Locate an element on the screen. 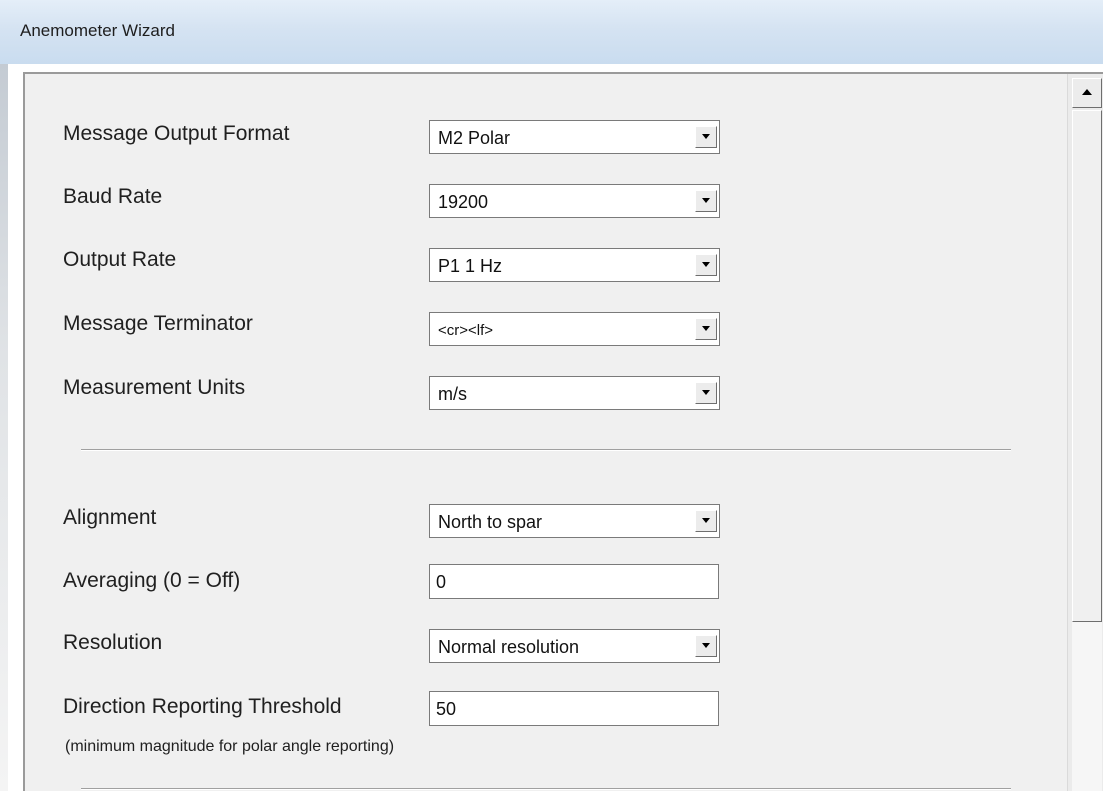 Image resolution: width=1103 pixels, height=791 pixels. baud-rate-dropdown: 19200 is located at coordinates (574, 201).